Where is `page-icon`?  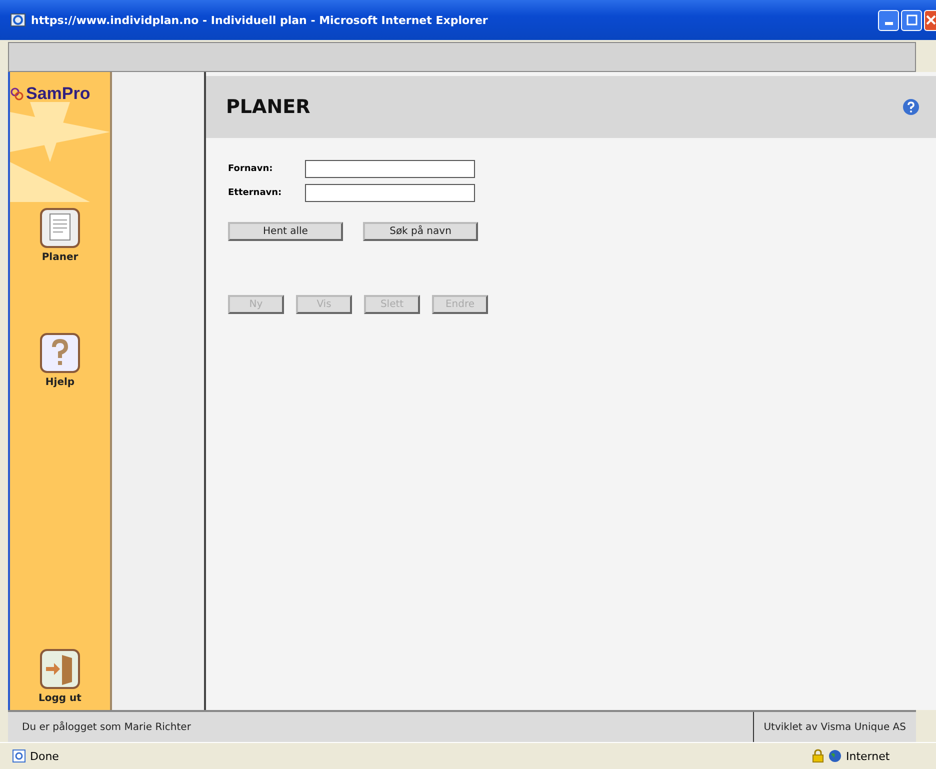 page-icon is located at coordinates (19, 756).